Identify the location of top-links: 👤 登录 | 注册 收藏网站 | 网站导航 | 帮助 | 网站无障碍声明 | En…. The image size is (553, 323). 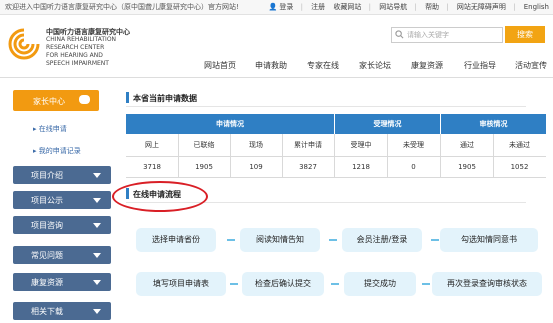
(408, 7).